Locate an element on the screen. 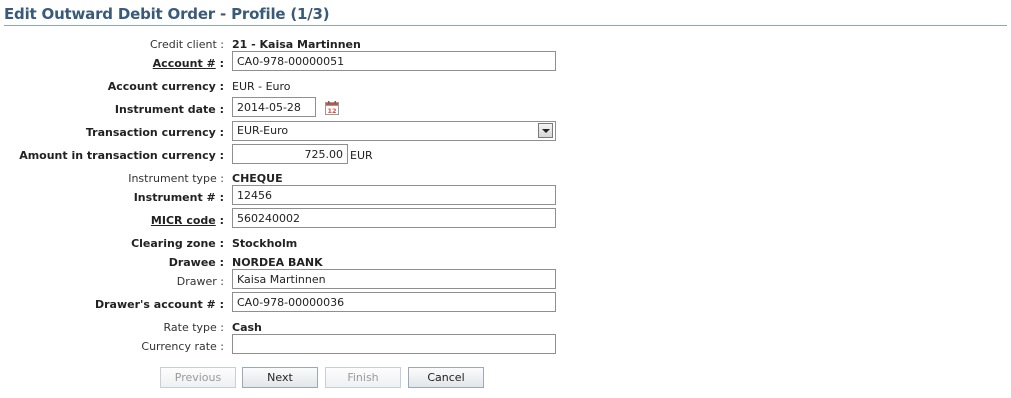 This screenshot has height=398, width=1011. micr-code-label: MICR code : is located at coordinates (187, 220).